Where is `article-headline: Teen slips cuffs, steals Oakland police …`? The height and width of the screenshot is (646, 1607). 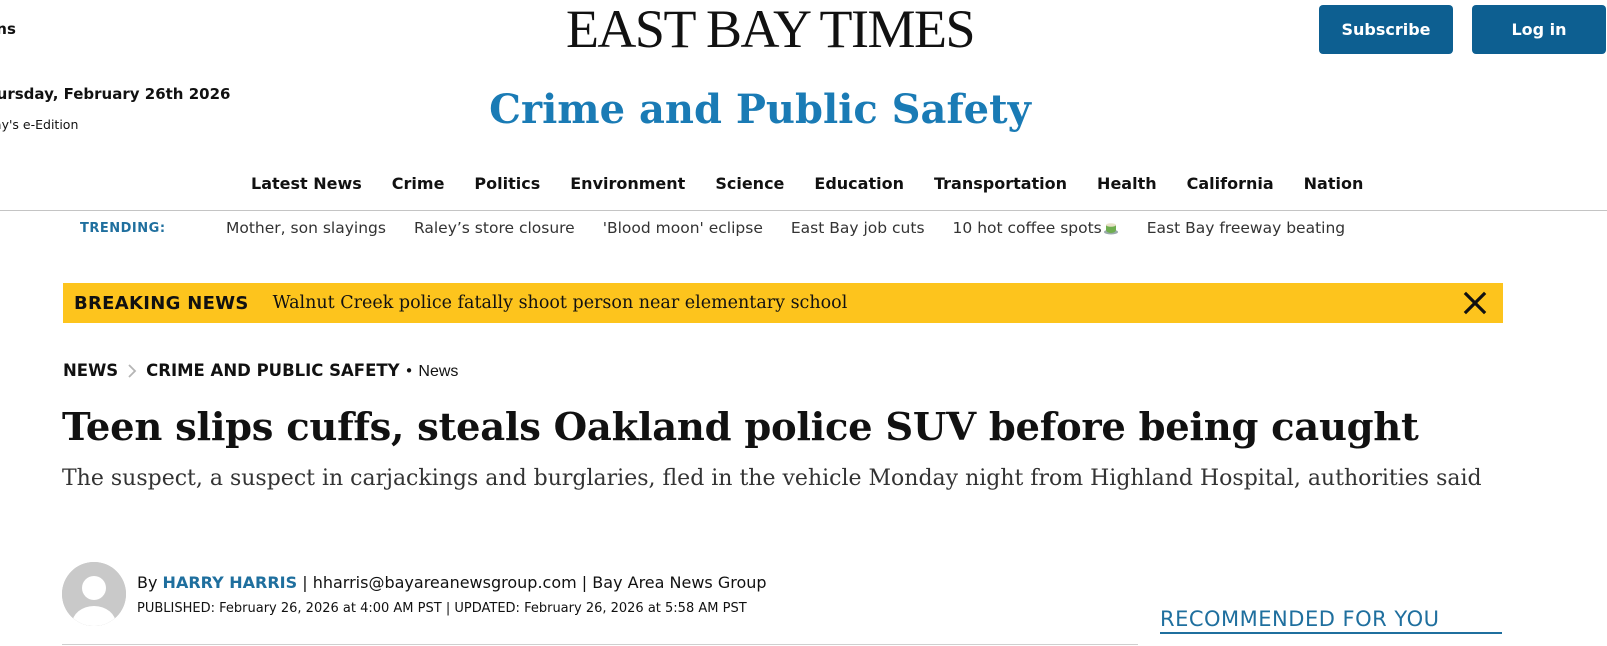 article-headline: Teen slips cuffs, steals Oakland police … is located at coordinates (740, 427).